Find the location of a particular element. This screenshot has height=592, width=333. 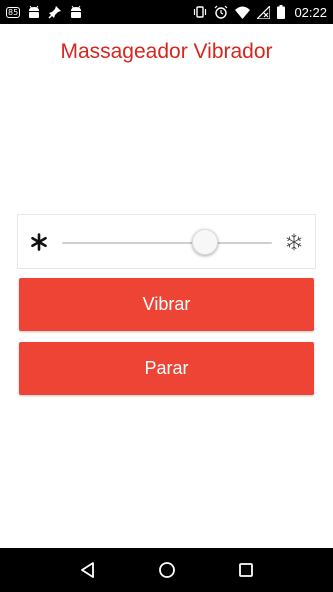

navigation-bar is located at coordinates (166, 570).